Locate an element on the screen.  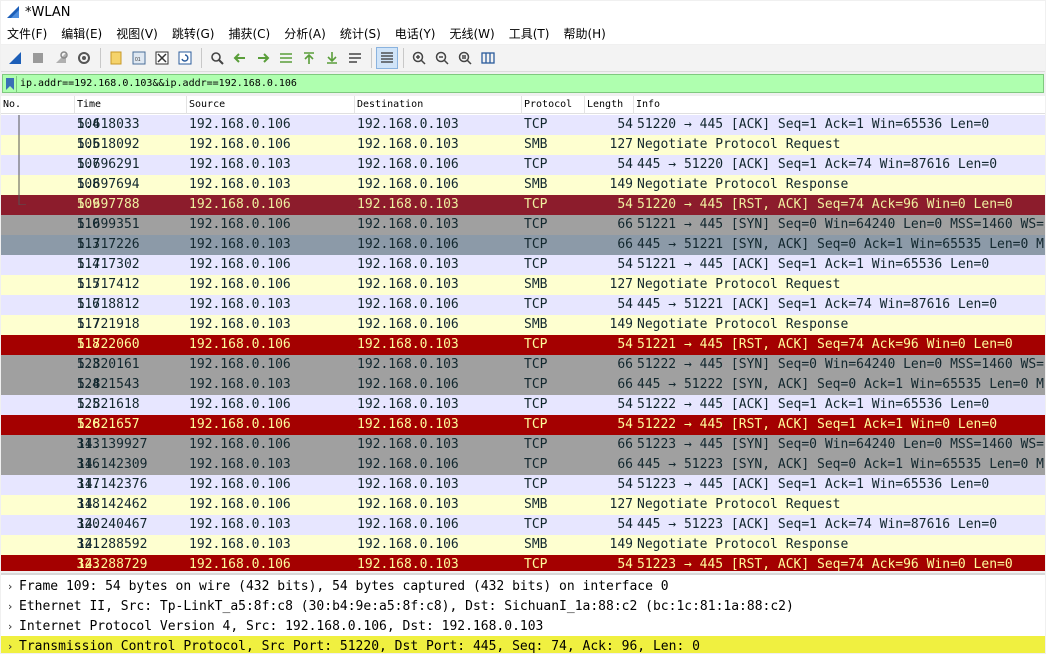
menu-item-8: 无线(W) is located at coordinates (473, 33).